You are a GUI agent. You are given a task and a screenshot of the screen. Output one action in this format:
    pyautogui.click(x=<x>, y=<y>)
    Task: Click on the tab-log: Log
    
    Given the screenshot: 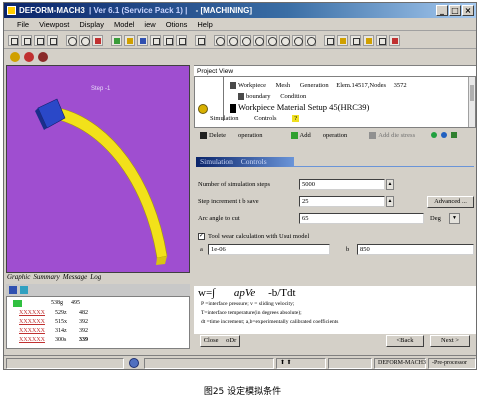 What is the action you would take?
    pyautogui.click(x=95, y=278)
    